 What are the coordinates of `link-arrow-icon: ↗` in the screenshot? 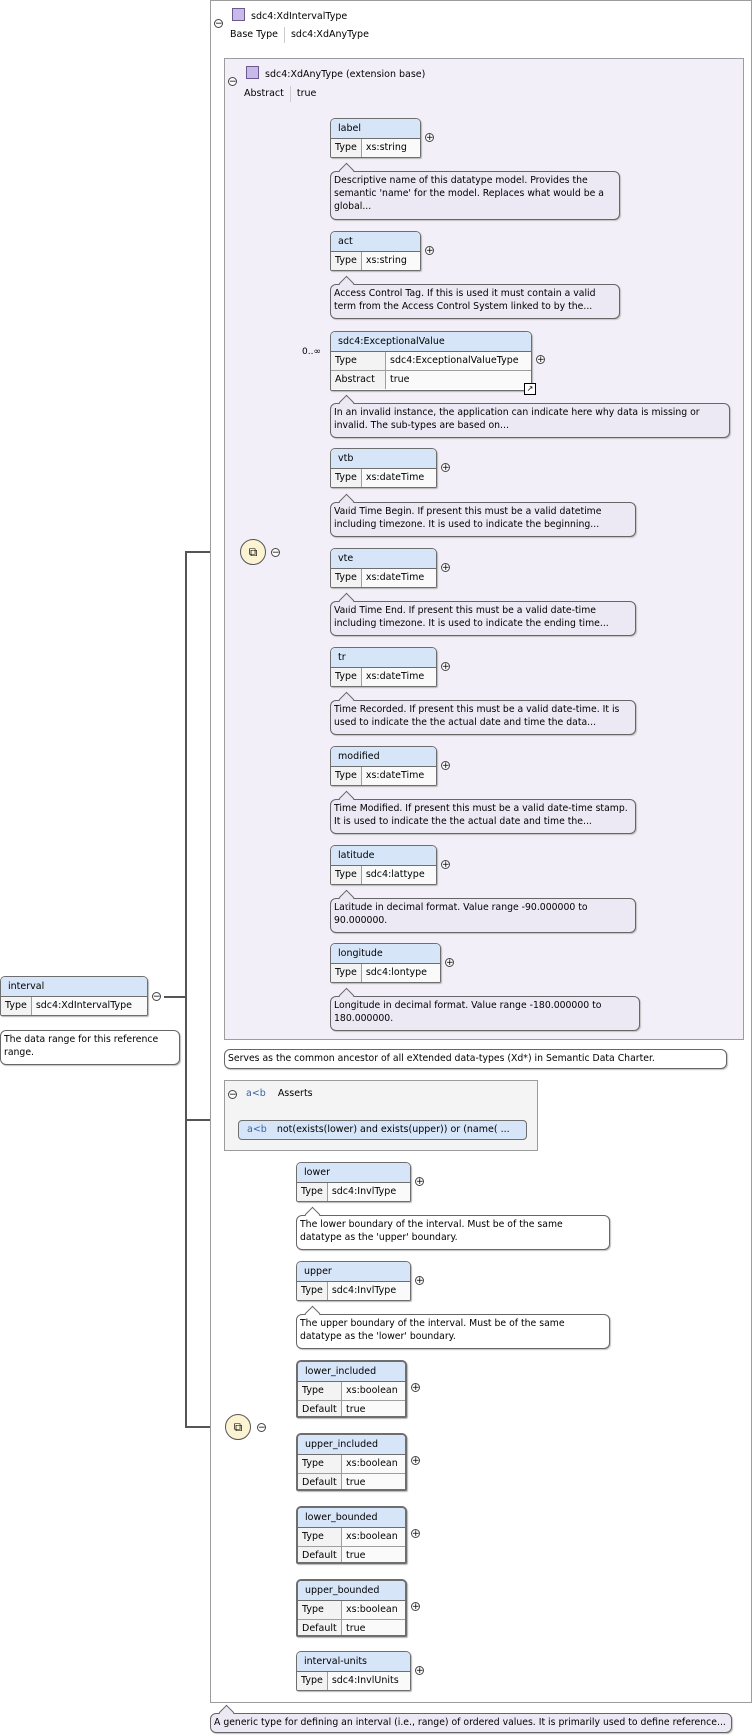 It's located at (530, 389).